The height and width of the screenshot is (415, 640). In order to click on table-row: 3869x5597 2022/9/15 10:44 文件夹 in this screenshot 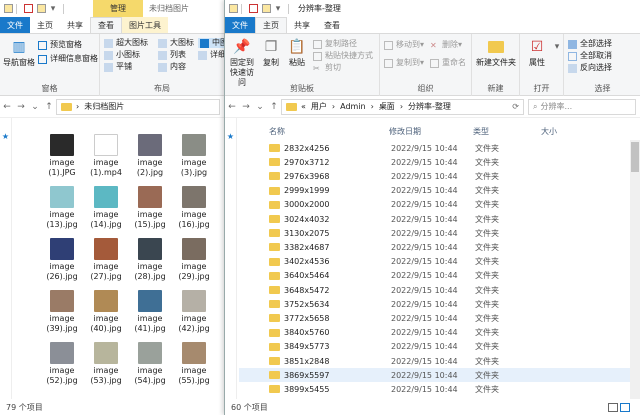, I will do `click(434, 375)`.